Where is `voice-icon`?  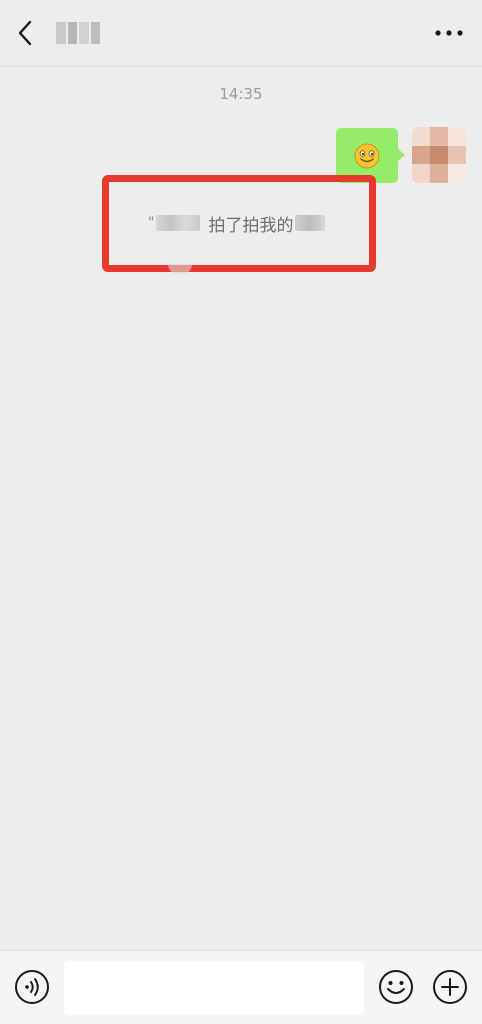 voice-icon is located at coordinates (32, 987).